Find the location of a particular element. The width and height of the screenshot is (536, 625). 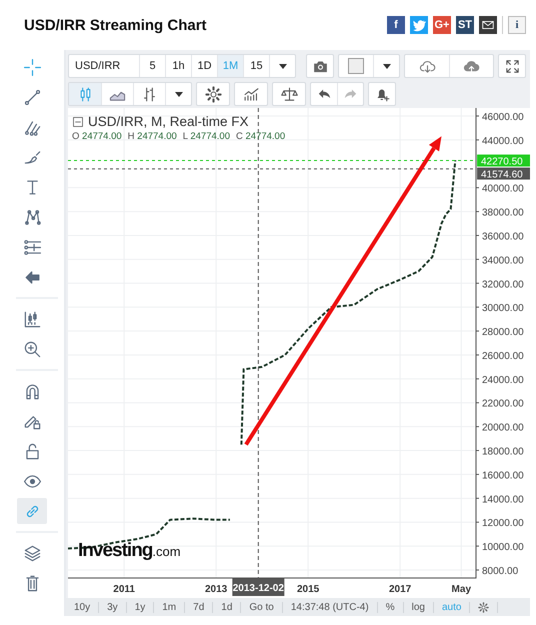

twitter-share-button is located at coordinates (419, 25).